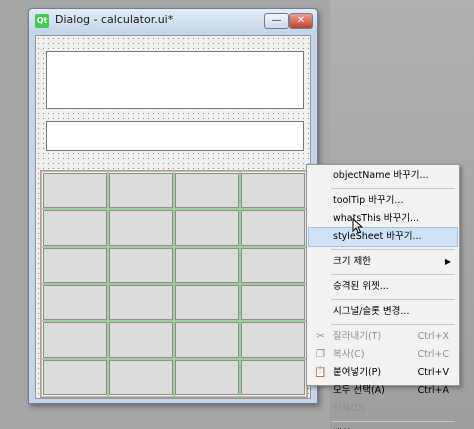 The width and height of the screenshot is (474, 429). I want to click on menu-item-shortcut: Ctrl+A, so click(433, 390).